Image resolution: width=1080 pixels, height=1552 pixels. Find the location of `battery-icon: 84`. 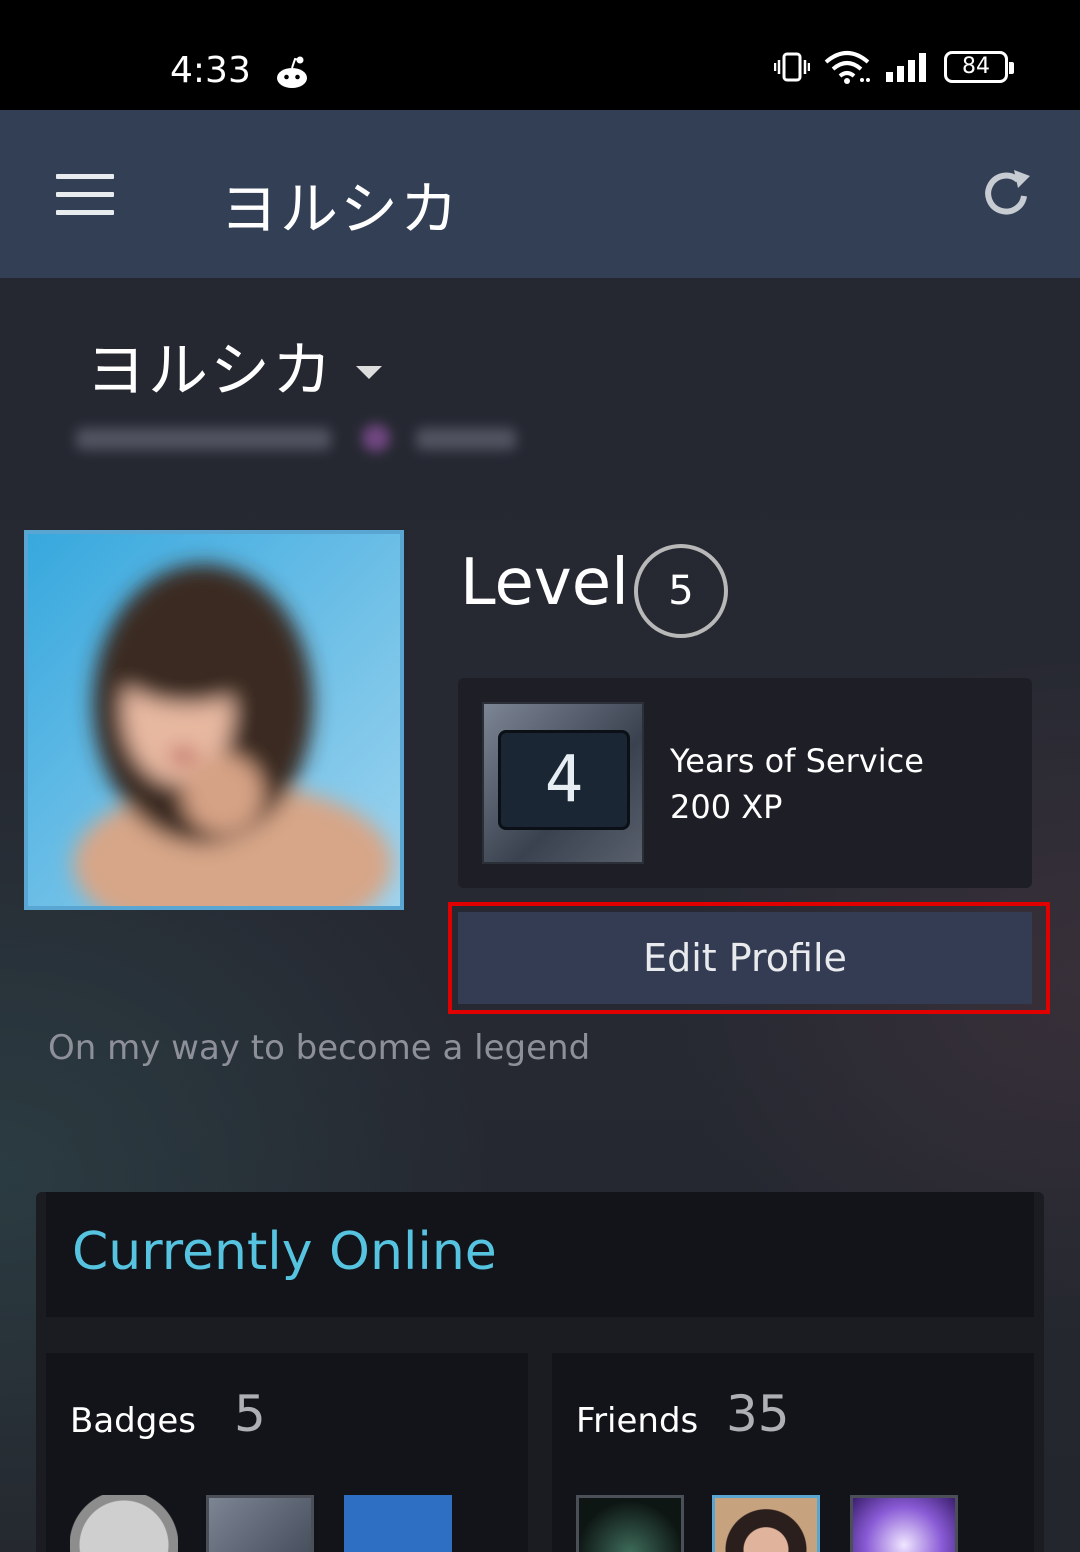

battery-icon: 84 is located at coordinates (979, 67).